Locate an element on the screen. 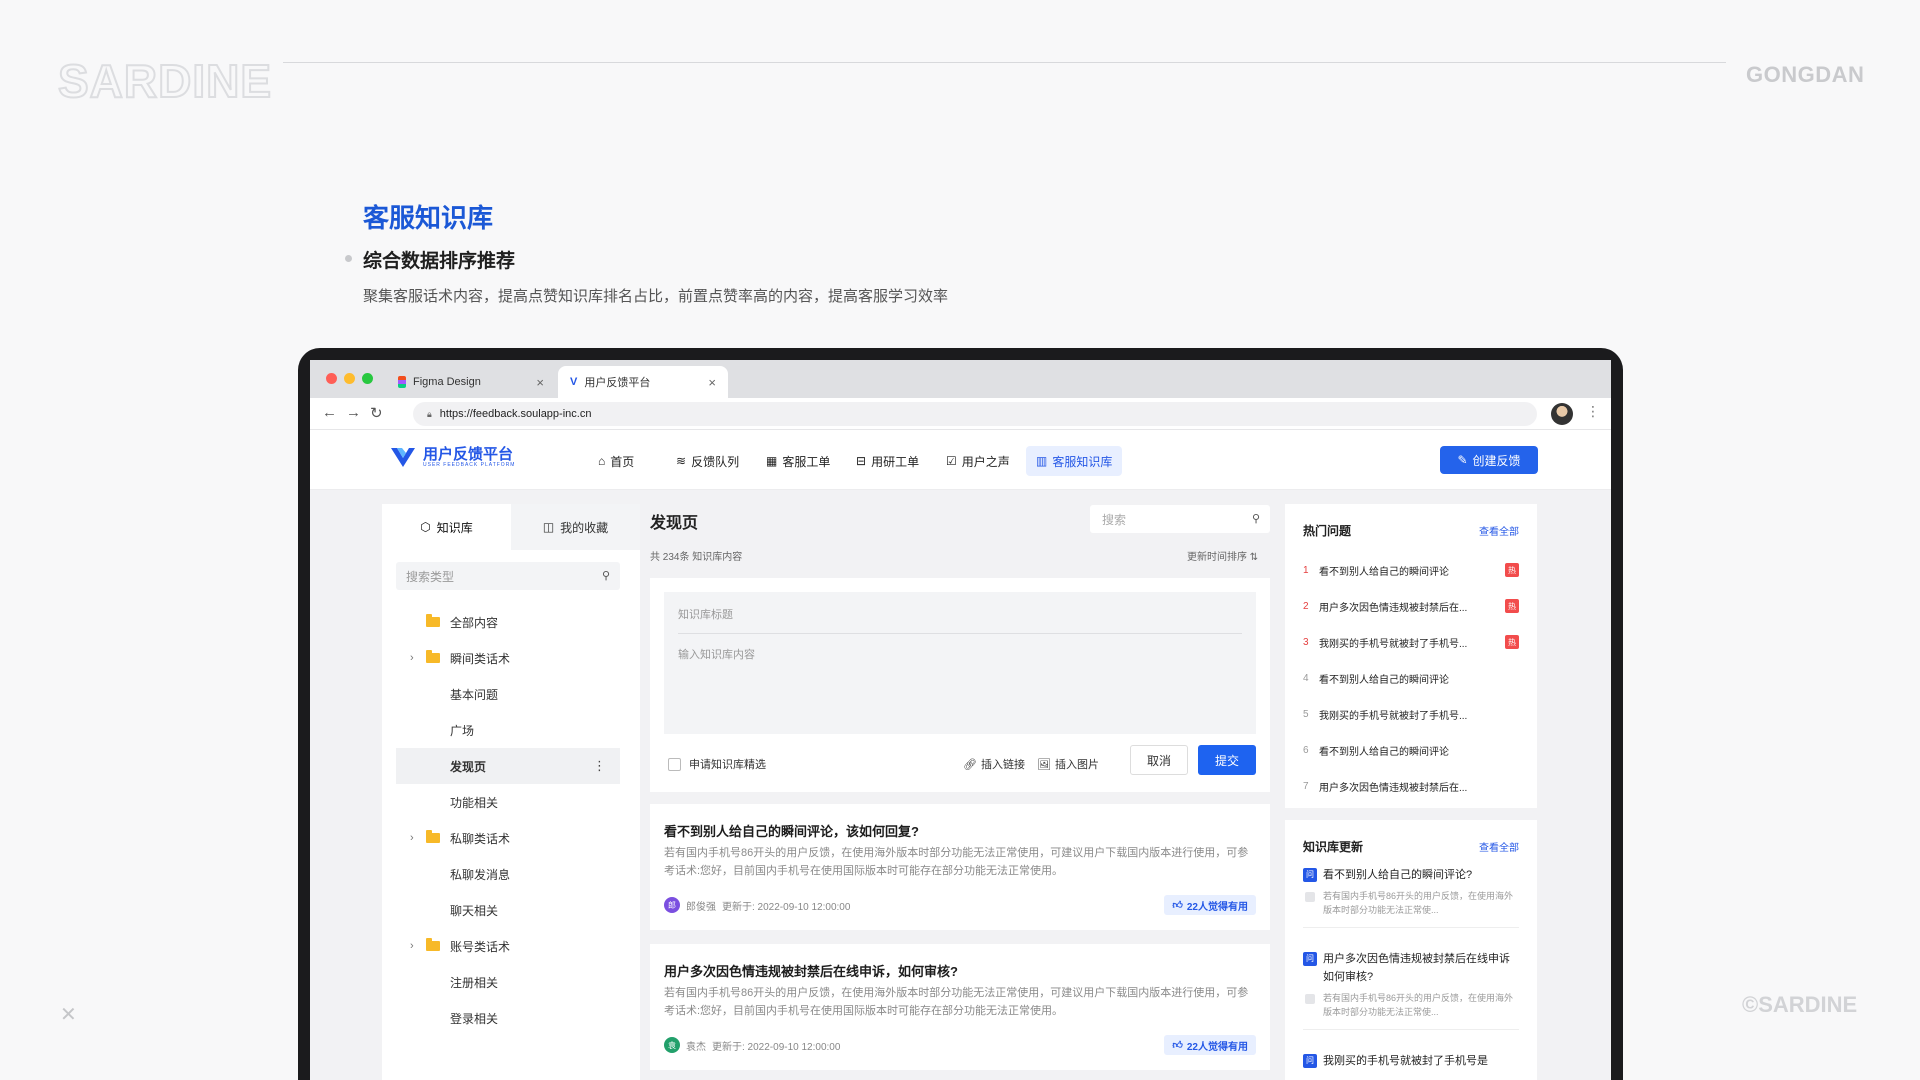  insert-image-button: 🖼︎ 插入图片 is located at coordinates (1068, 764).